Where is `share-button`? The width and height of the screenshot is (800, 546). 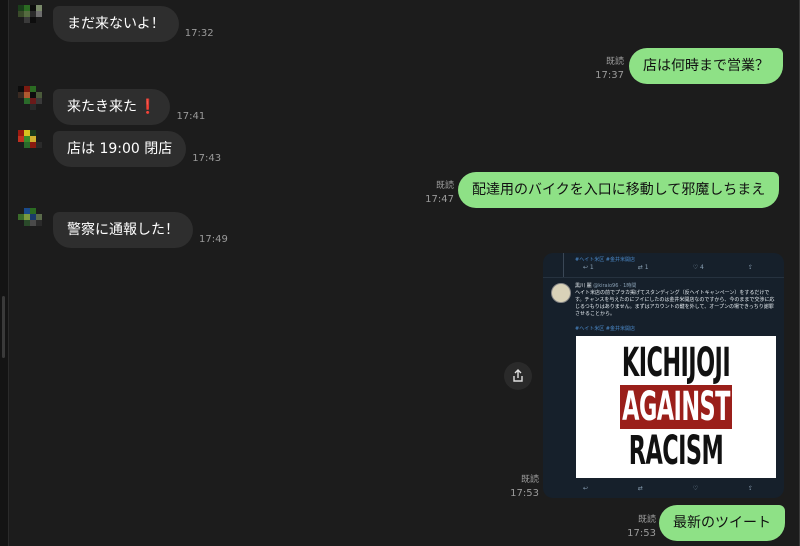
share-button is located at coordinates (518, 376).